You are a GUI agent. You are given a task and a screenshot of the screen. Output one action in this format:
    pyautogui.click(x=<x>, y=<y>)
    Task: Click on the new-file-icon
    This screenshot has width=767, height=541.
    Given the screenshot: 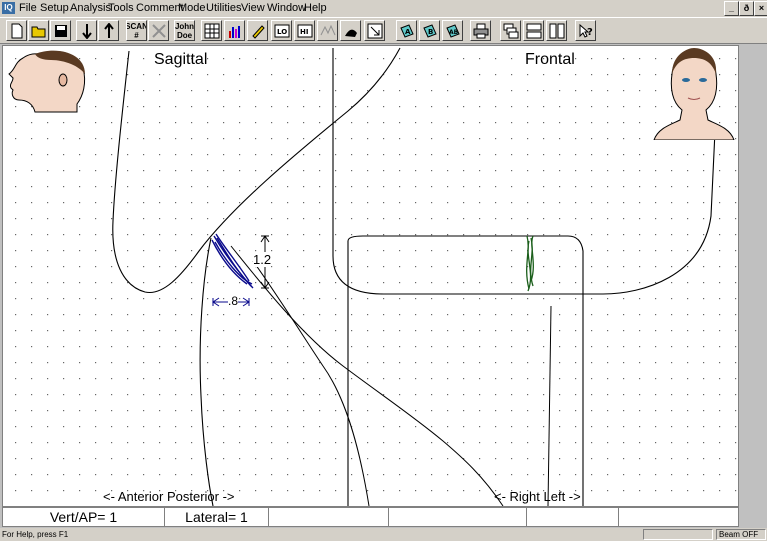 What is the action you would take?
    pyautogui.click(x=16, y=30)
    